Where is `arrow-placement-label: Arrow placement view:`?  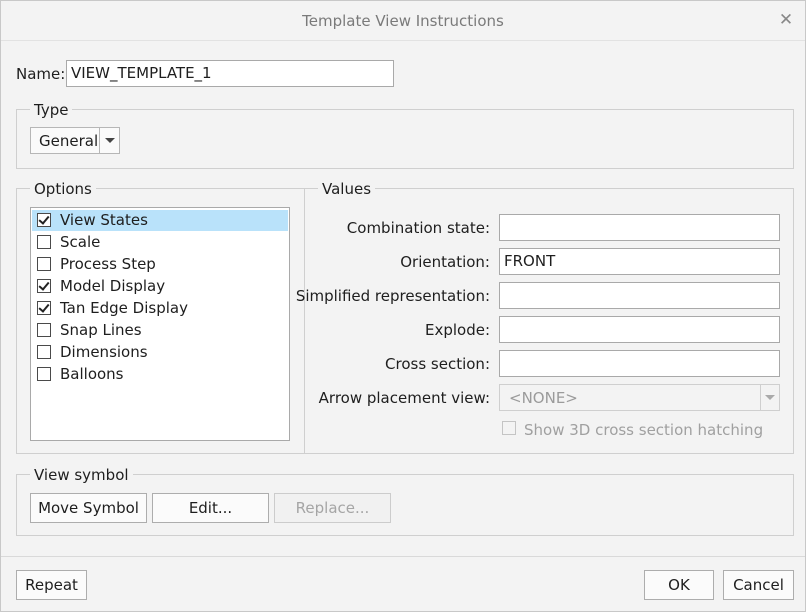
arrow-placement-label: Arrow placement view: is located at coordinates (404, 398).